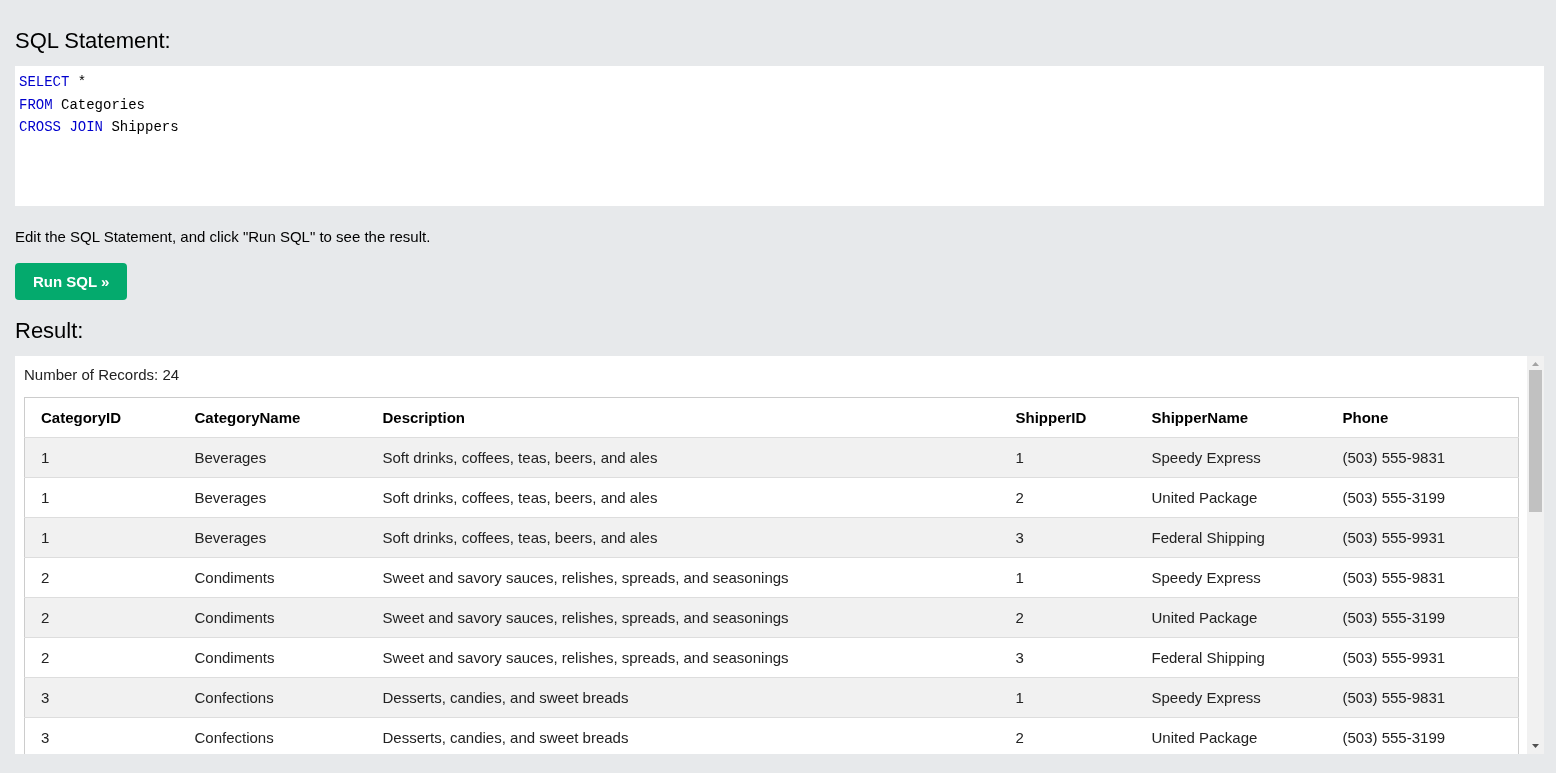  Describe the element at coordinates (223, 236) in the screenshot. I see `instruction-text: Edit the SQL Statement, and click "Run SQL" to see the result.` at that location.